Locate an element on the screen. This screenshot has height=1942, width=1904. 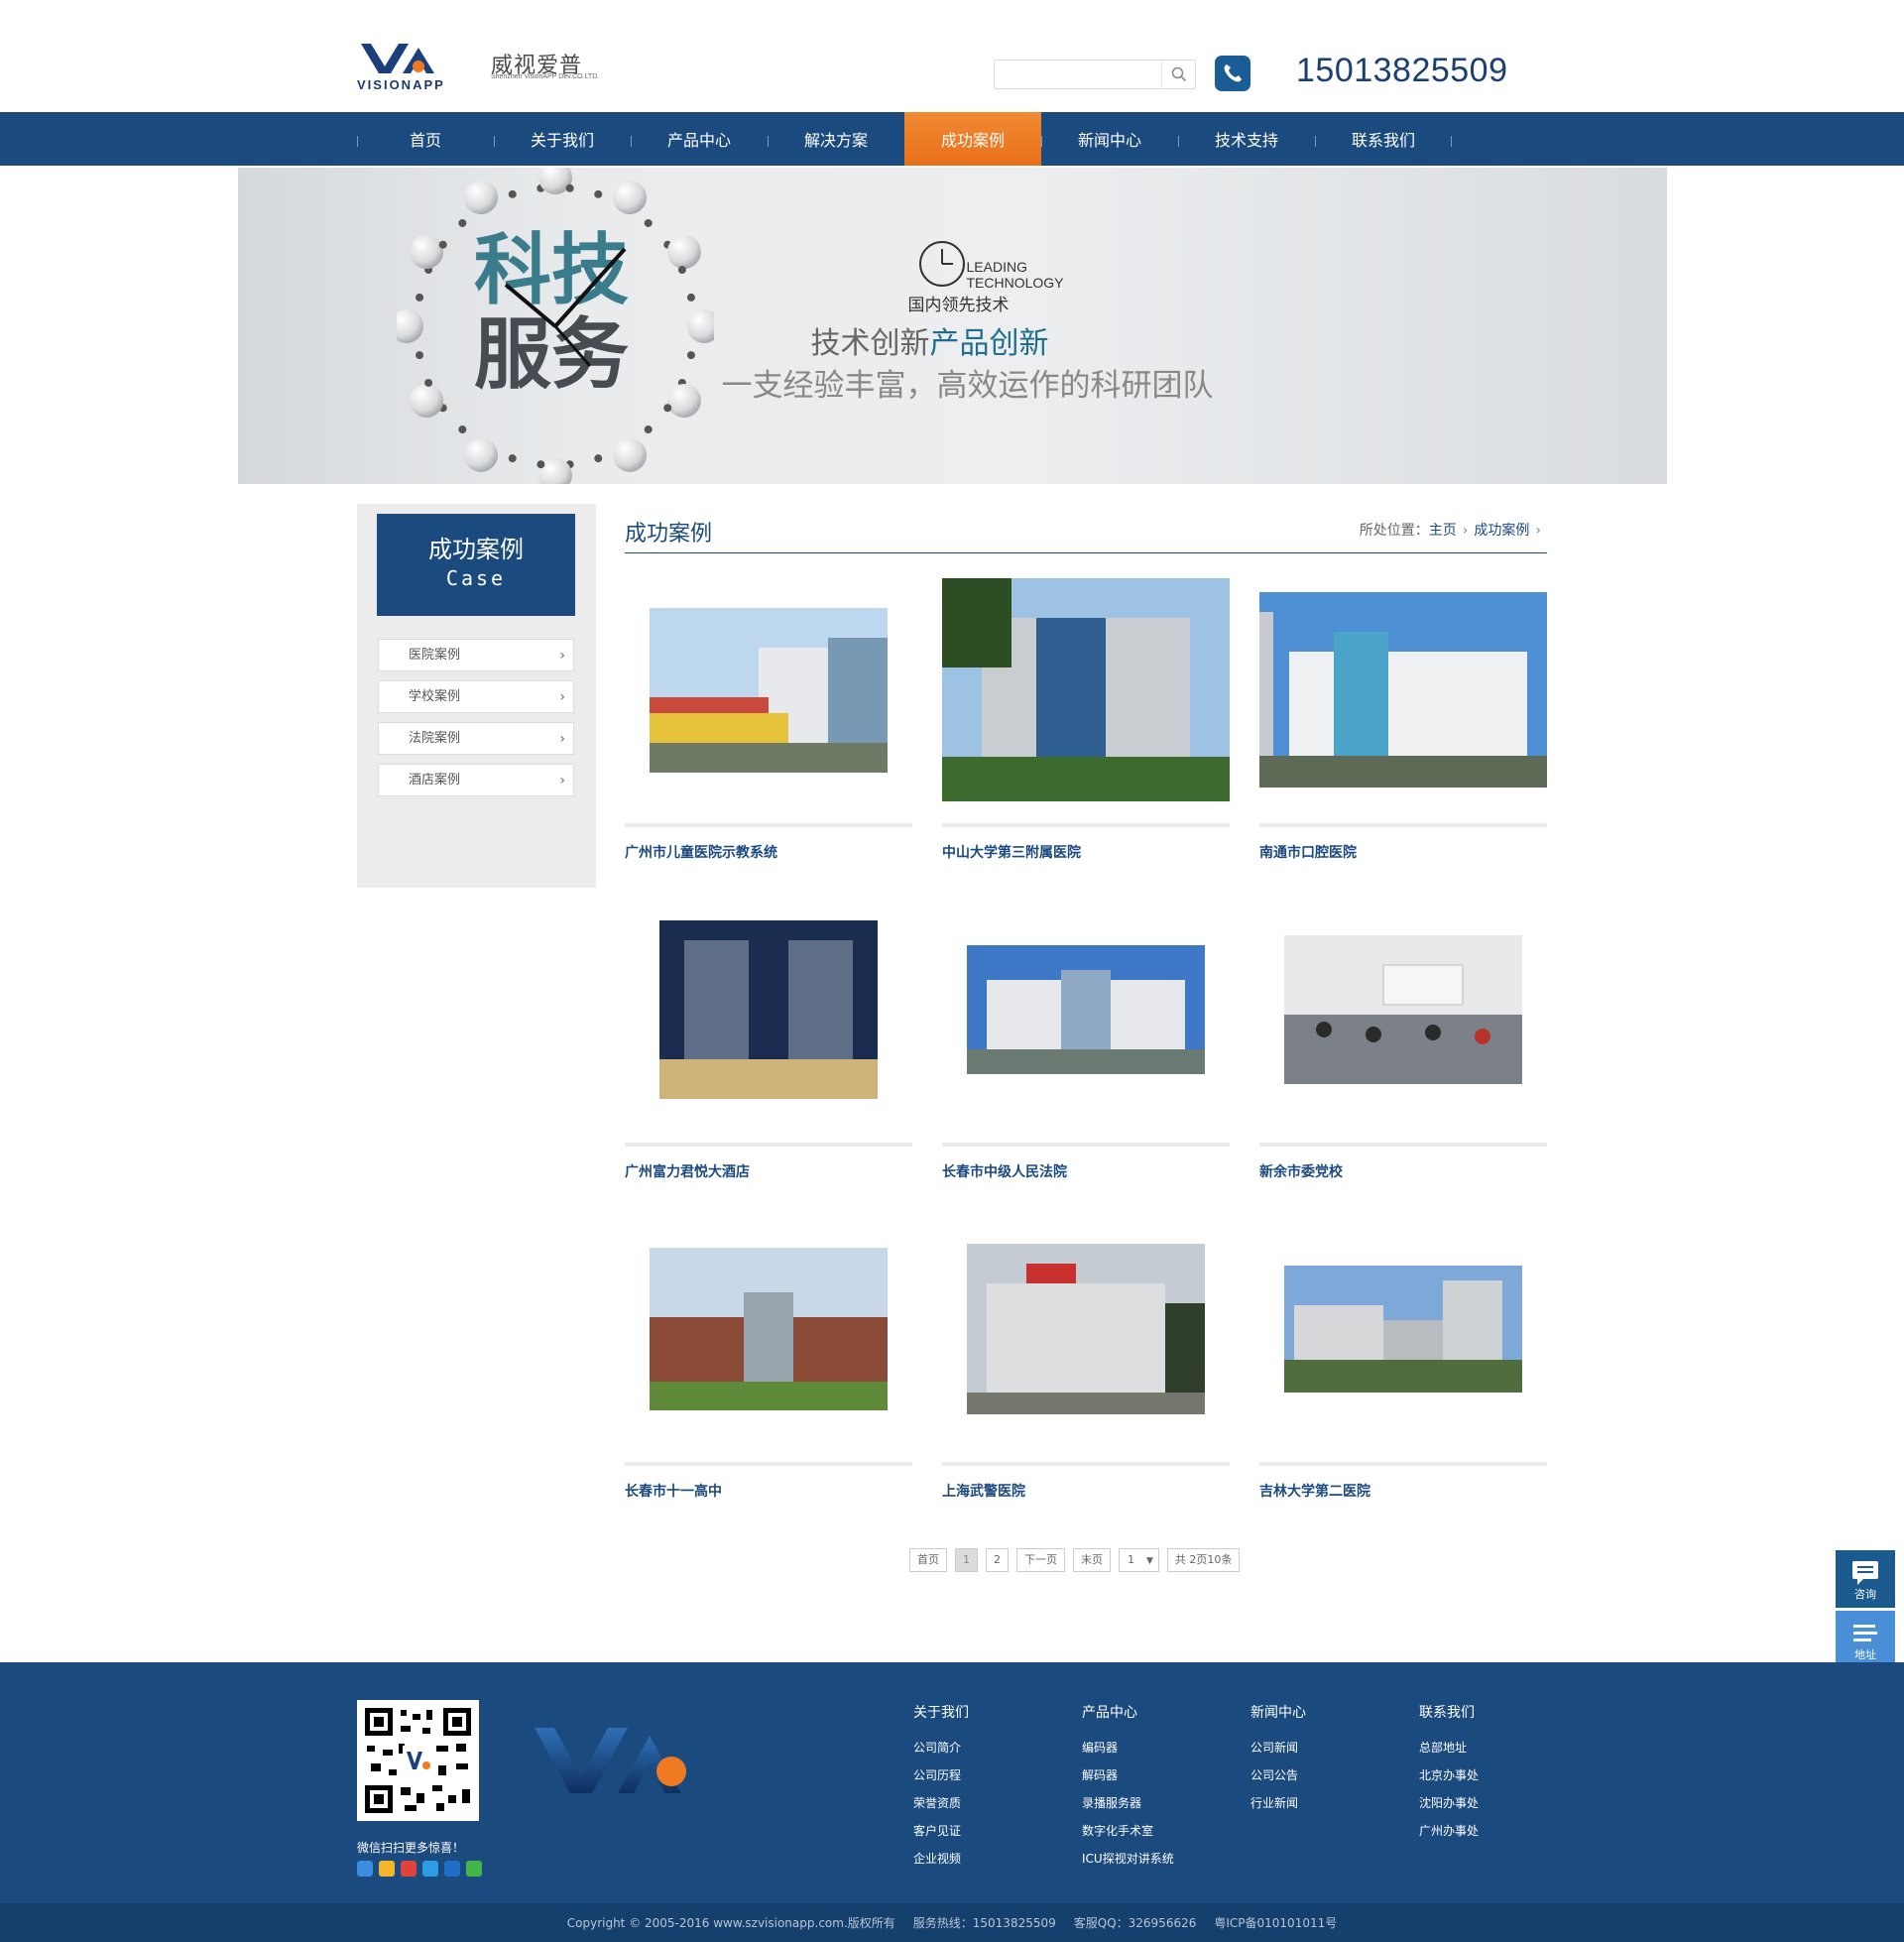
footer-link: 公司简介 is located at coordinates (987, 1747).